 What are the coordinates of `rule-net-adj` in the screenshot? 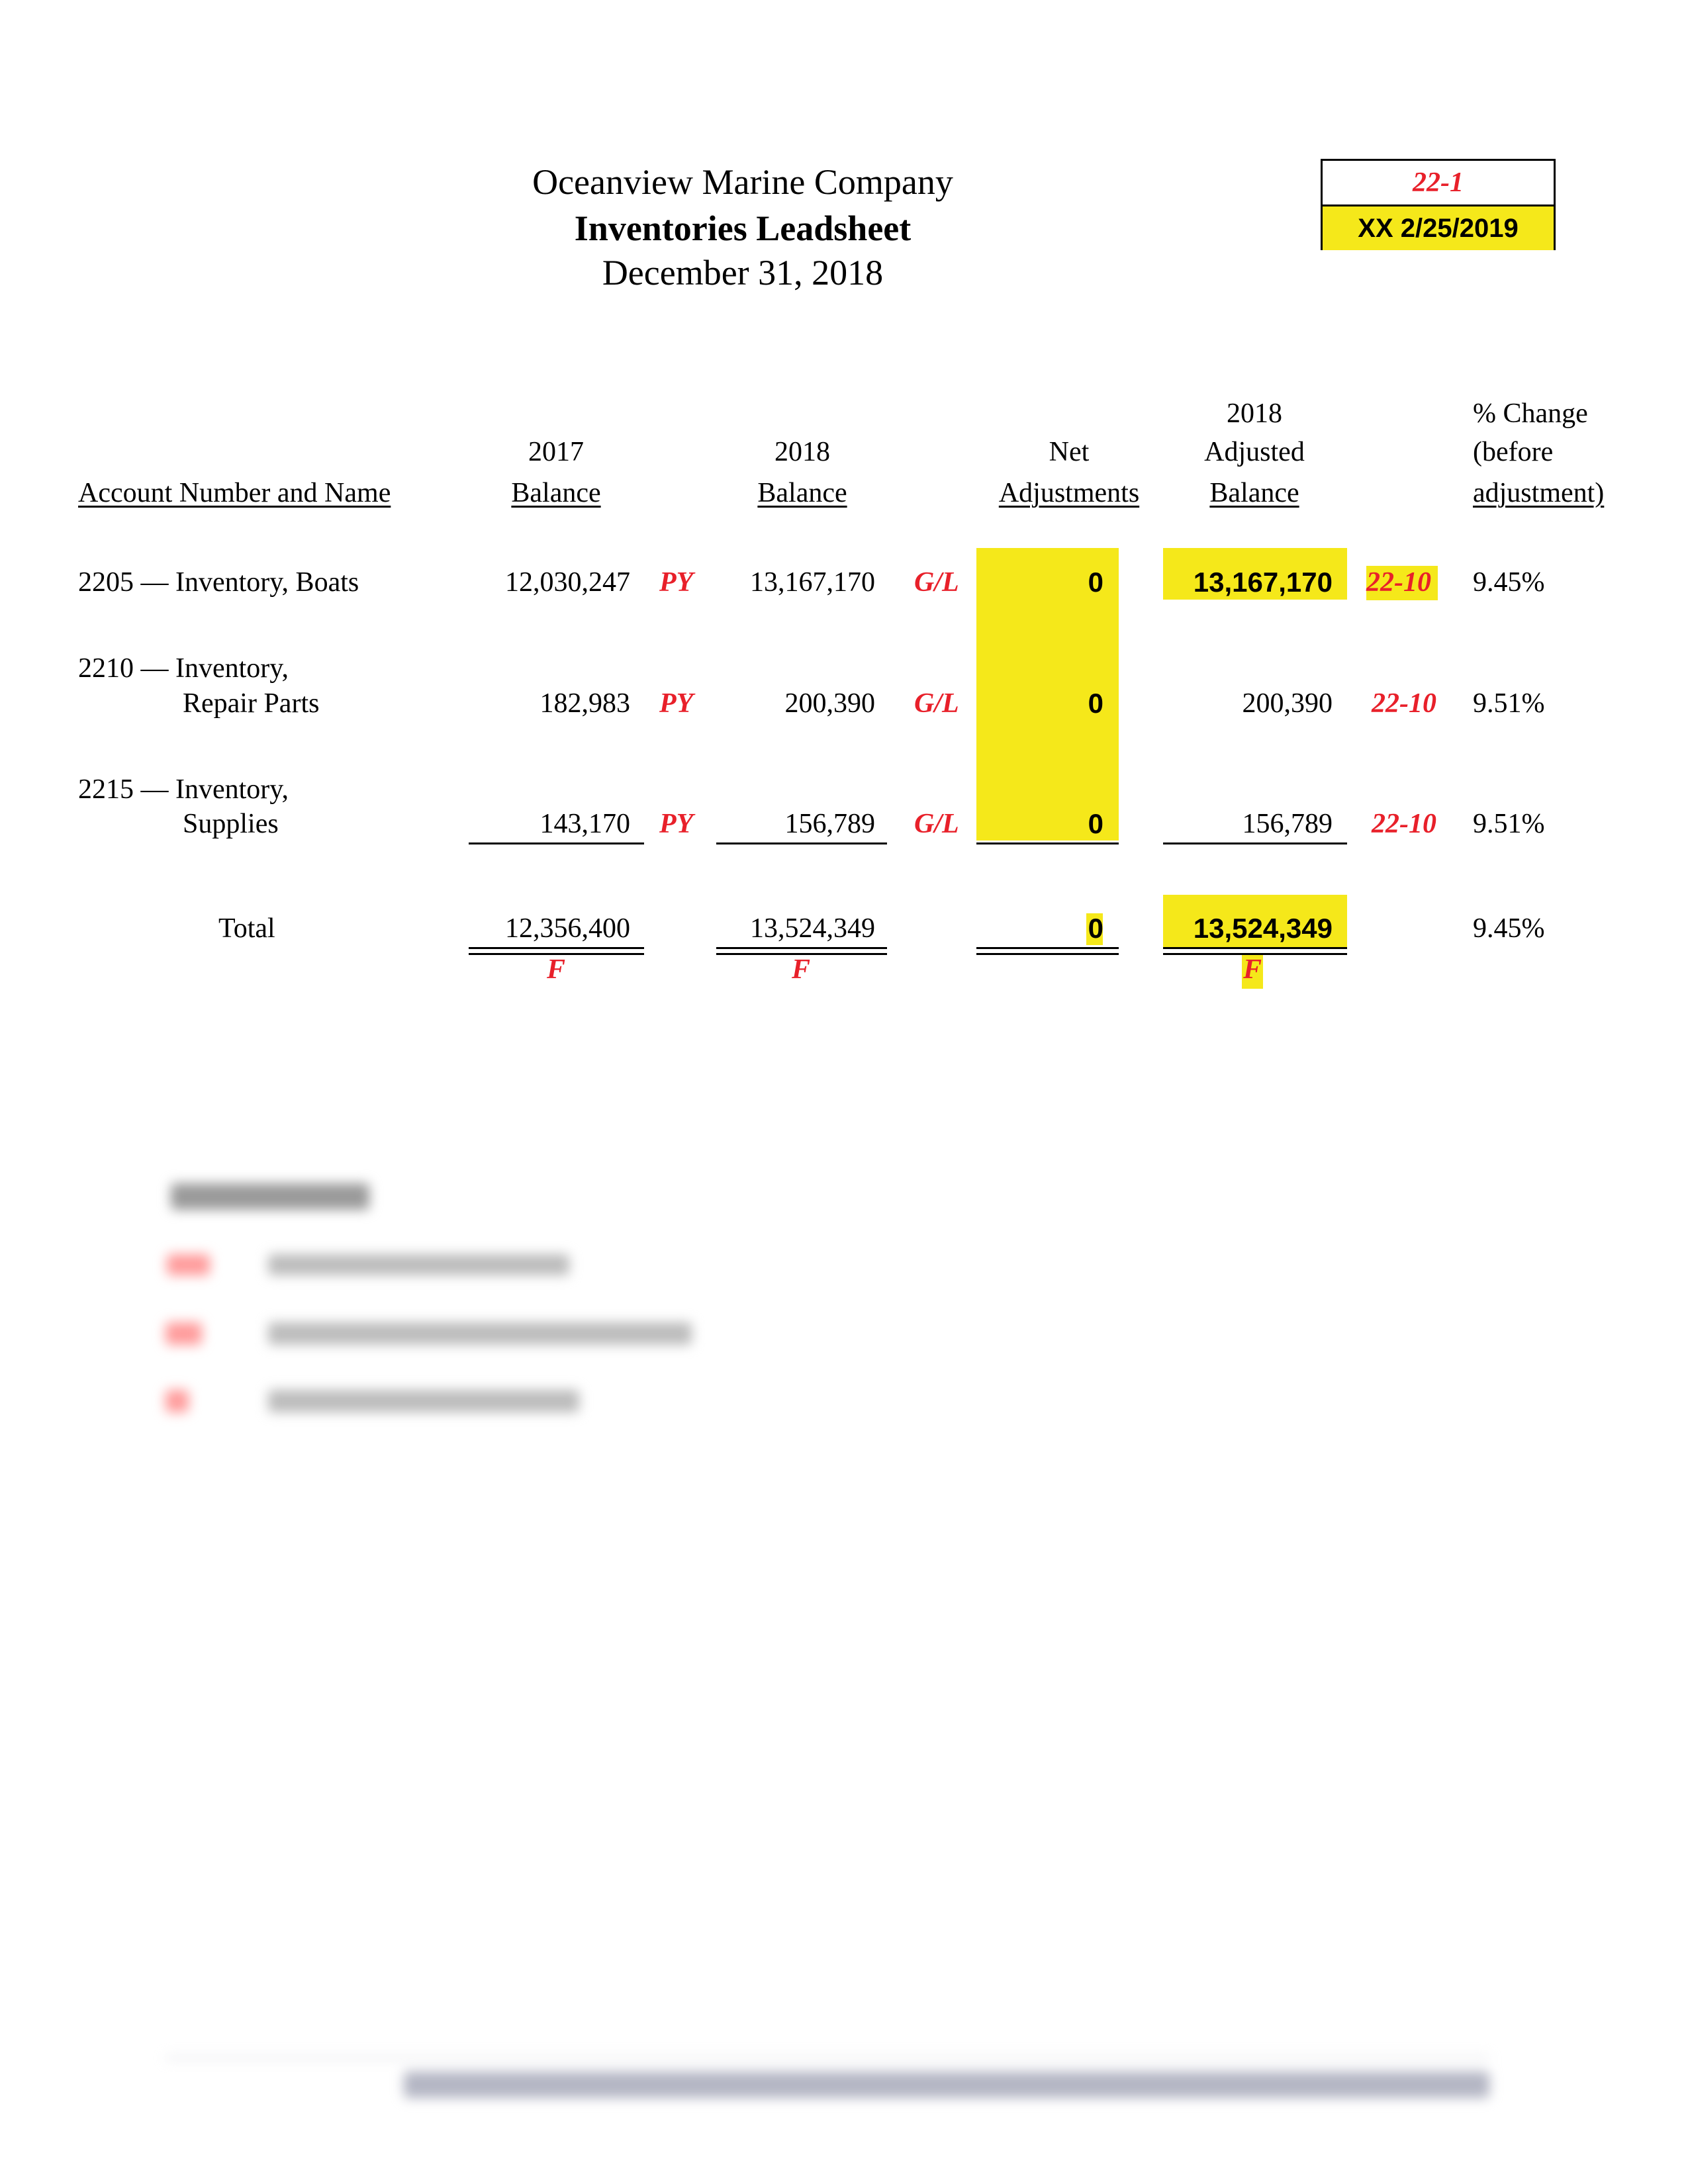 It's located at (1047, 843).